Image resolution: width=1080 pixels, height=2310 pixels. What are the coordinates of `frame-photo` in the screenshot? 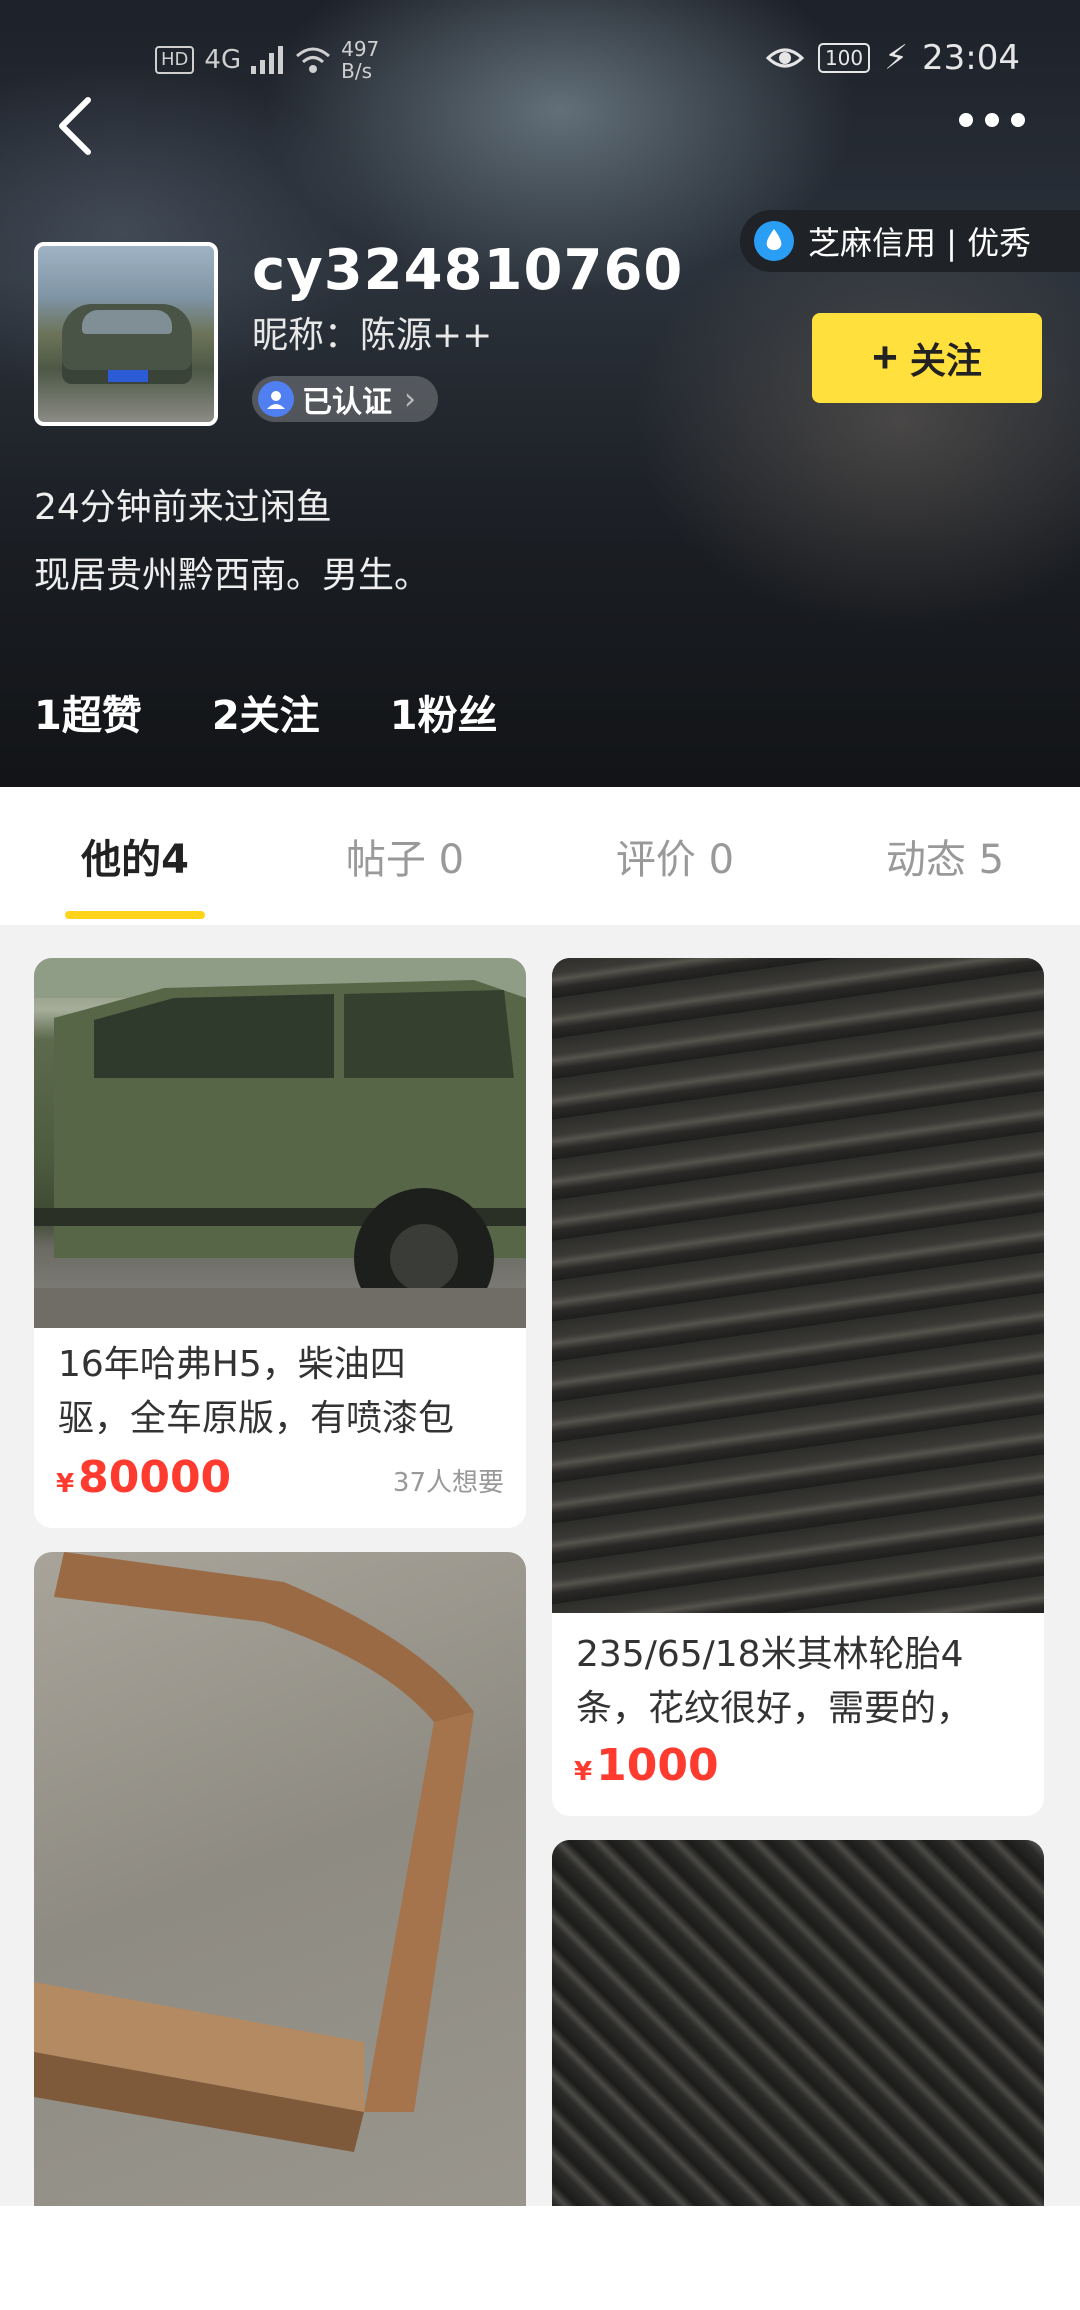 It's located at (254, 1852).